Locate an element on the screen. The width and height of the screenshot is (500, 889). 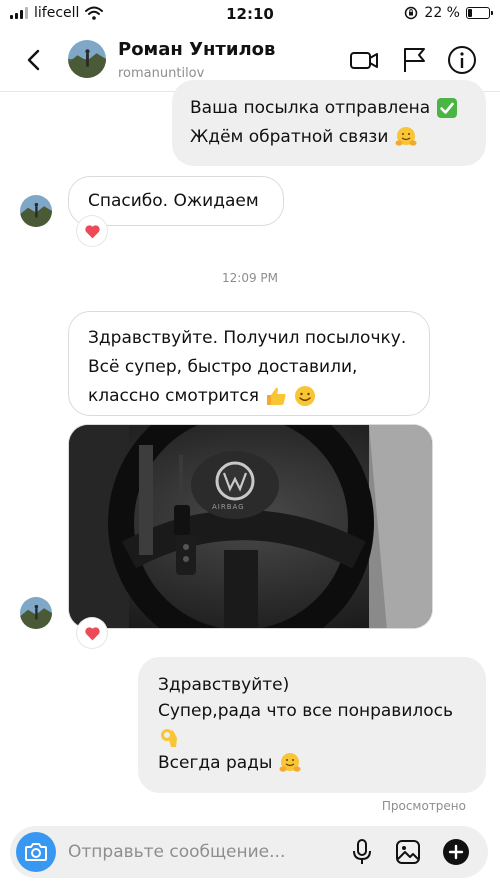
message-line: классно смотрится is located at coordinates (258, 396).